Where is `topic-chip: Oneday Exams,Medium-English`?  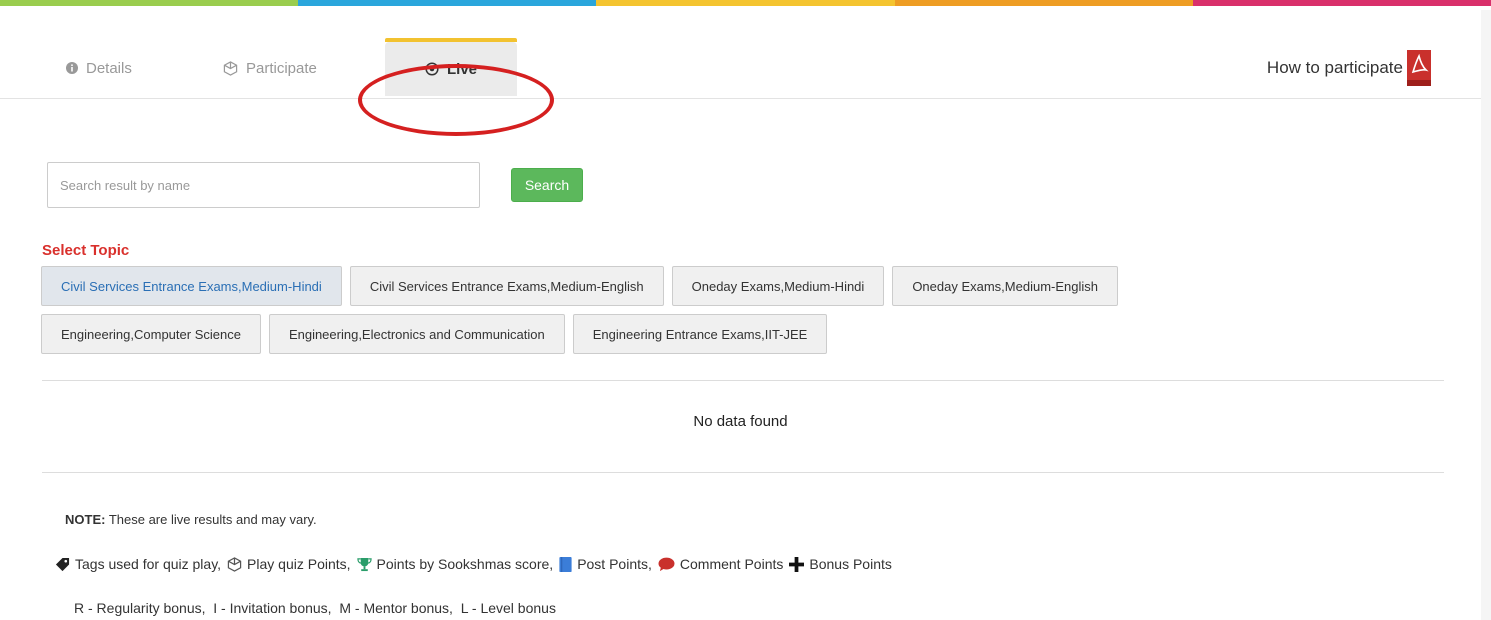
topic-chip: Oneday Exams,Medium-English is located at coordinates (1005, 286).